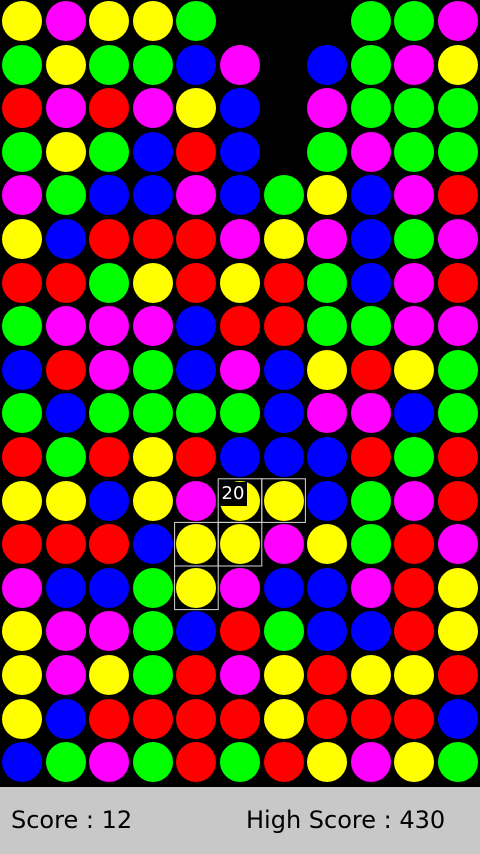  I want to click on ball-r12-c3, so click(152, 544).